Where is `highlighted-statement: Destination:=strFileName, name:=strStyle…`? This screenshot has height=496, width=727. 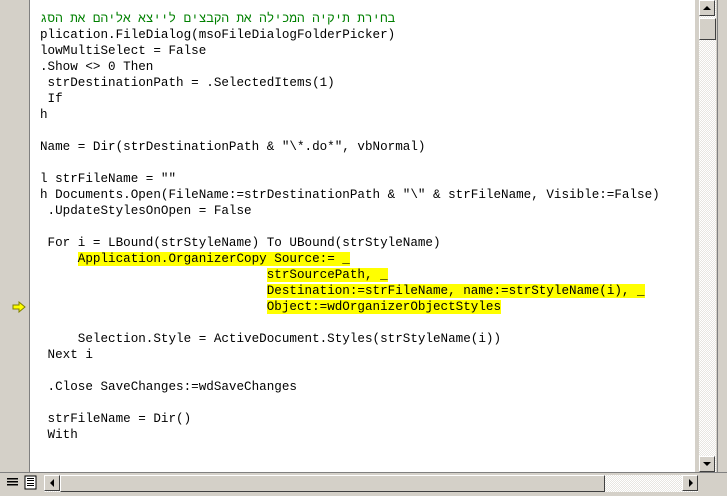 highlighted-statement: Destination:=strFileName, name:=strStyle… is located at coordinates (455, 291).